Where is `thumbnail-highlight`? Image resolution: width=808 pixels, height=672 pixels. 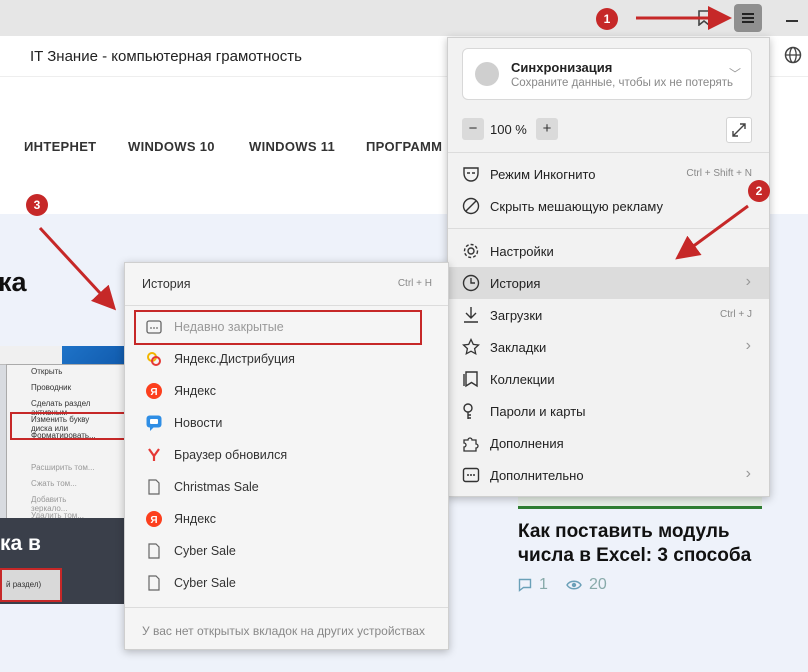 thumbnail-highlight is located at coordinates (69, 426).